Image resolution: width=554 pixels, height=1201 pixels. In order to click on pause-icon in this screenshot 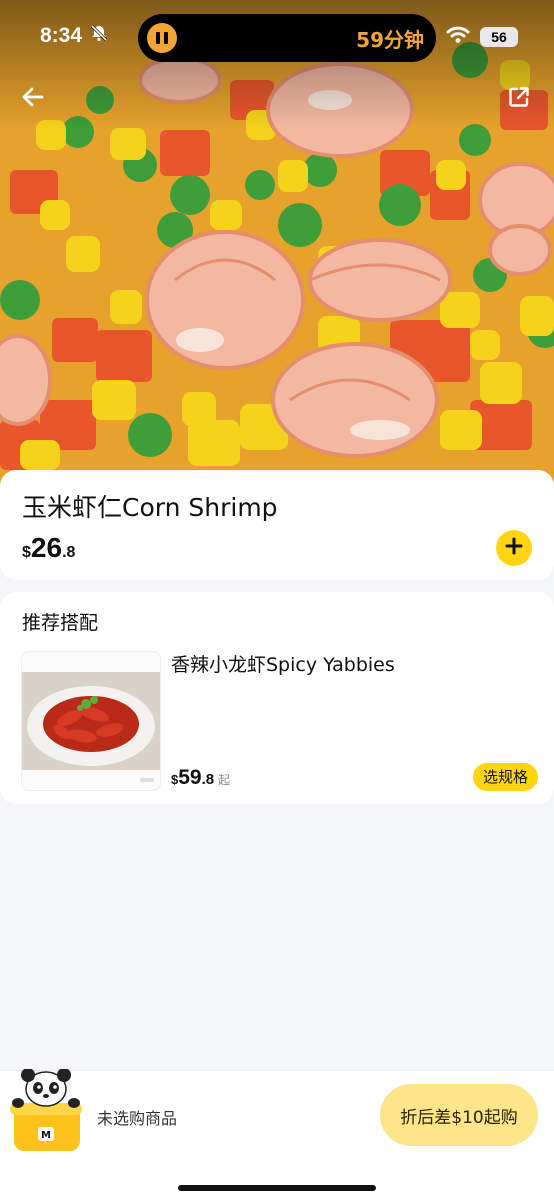, I will do `click(162, 38)`.